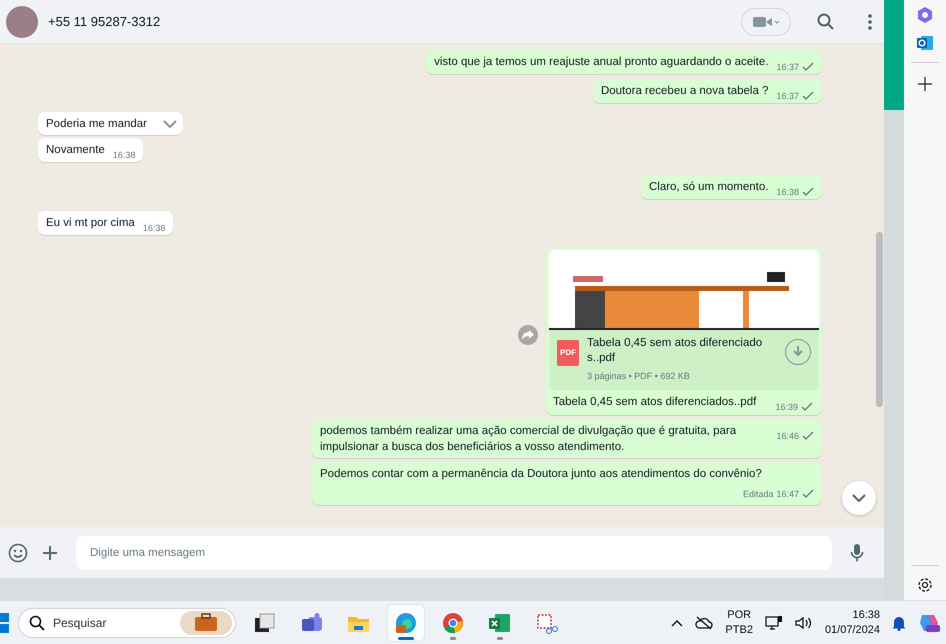  I want to click on emoji-icon, so click(18, 552).